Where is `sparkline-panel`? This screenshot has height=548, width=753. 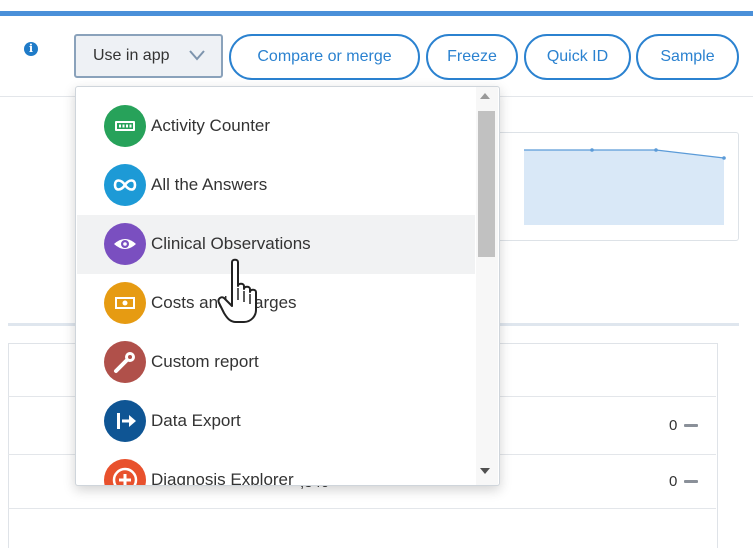 sparkline-panel is located at coordinates (617, 186).